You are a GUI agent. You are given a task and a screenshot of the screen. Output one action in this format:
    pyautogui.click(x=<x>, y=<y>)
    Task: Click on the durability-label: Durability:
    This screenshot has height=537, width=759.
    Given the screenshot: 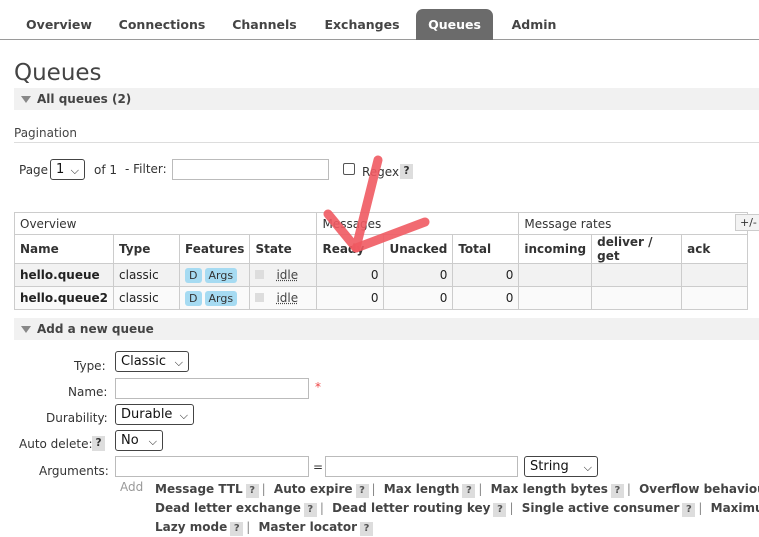 What is the action you would take?
    pyautogui.click(x=77, y=418)
    